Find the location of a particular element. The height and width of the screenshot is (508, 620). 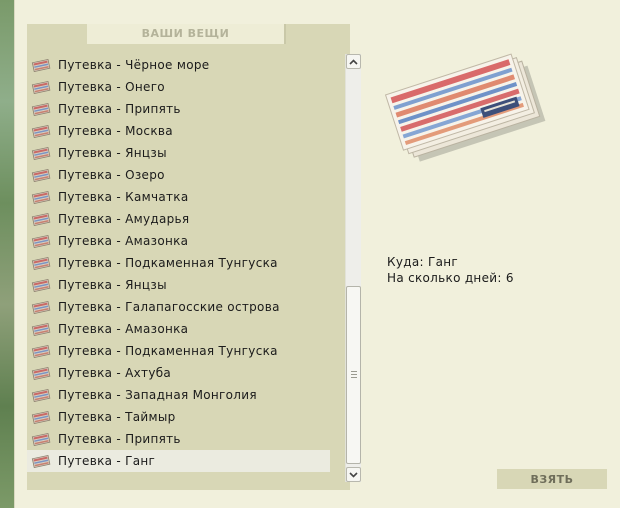

destination-label: Куда: is located at coordinates (405, 262).